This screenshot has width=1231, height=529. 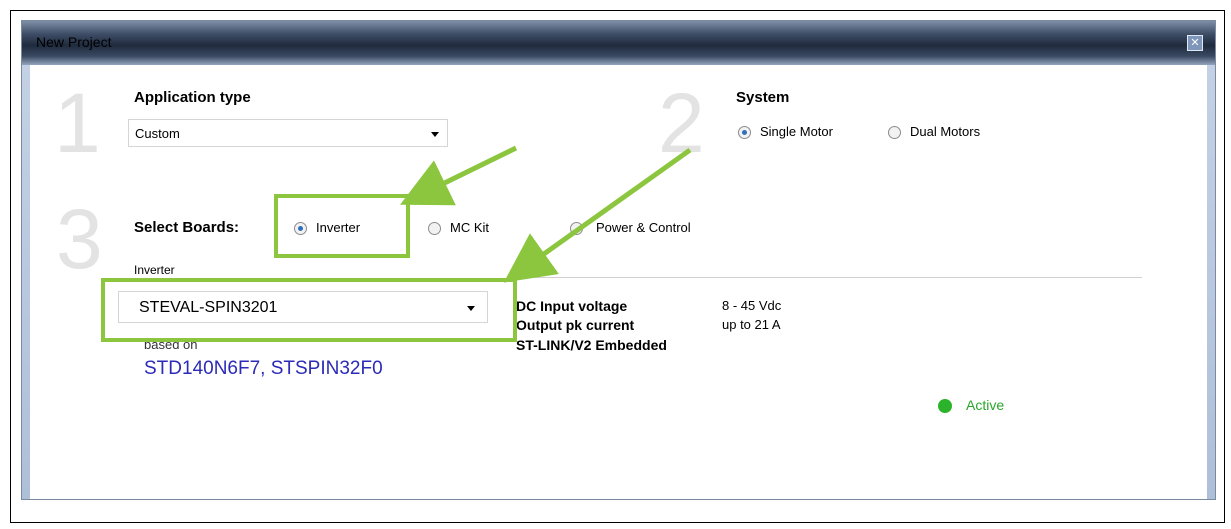 What do you see at coordinates (826, 277) in the screenshot?
I see `section-divider` at bounding box center [826, 277].